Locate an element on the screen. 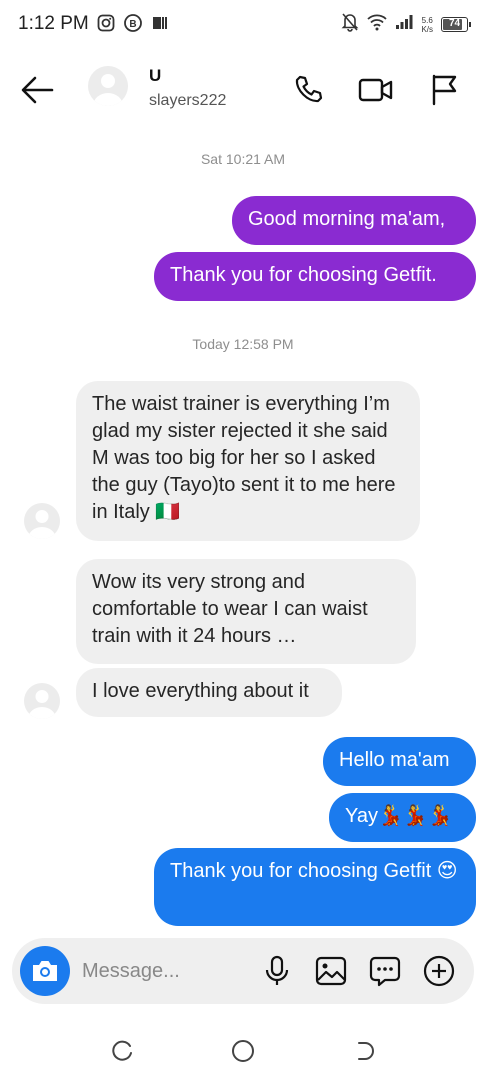 The height and width of the screenshot is (1080, 486). video-icon is located at coordinates (376, 90).